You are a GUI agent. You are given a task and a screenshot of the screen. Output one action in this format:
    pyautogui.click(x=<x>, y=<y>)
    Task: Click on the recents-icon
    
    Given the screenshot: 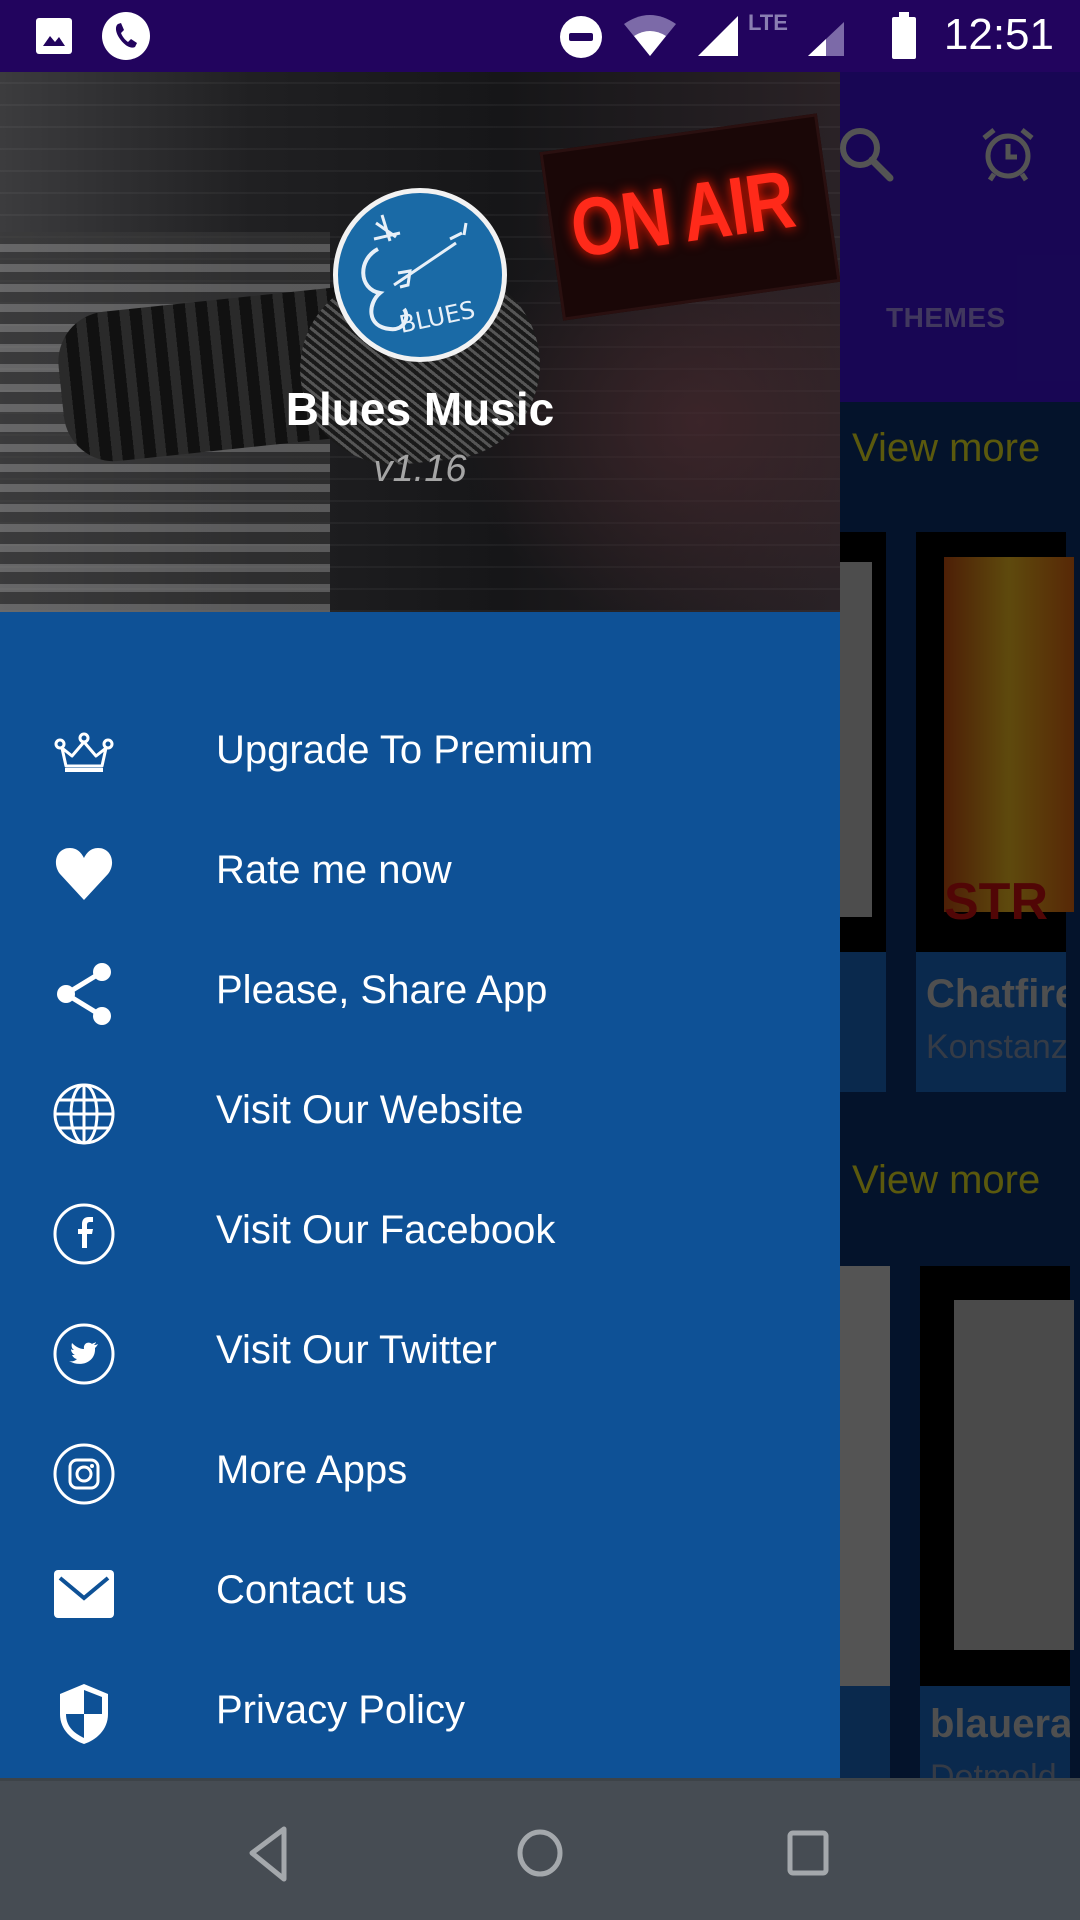 What is the action you would take?
    pyautogui.click(x=808, y=1853)
    